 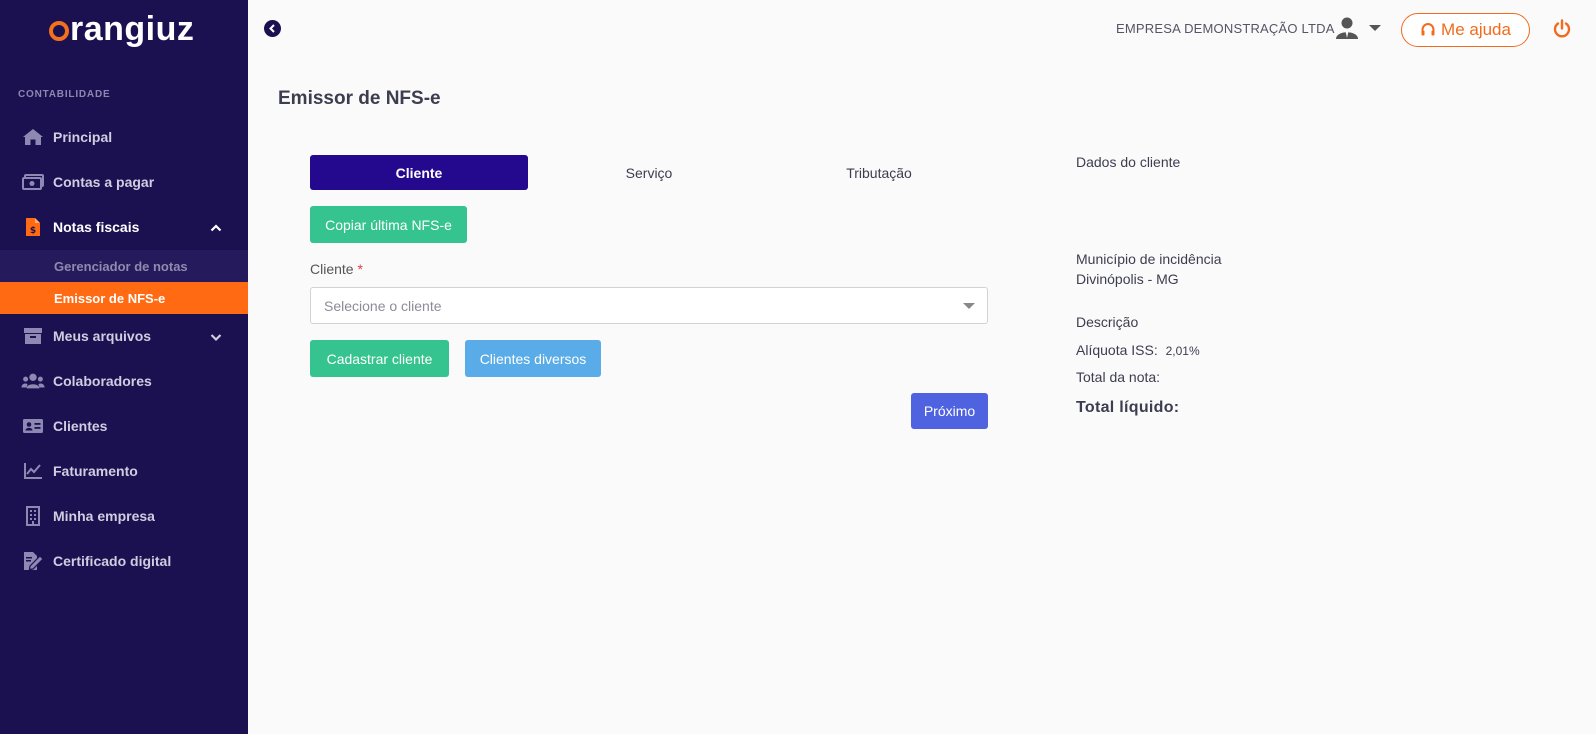 I want to click on power-icon, so click(x=1562, y=28).